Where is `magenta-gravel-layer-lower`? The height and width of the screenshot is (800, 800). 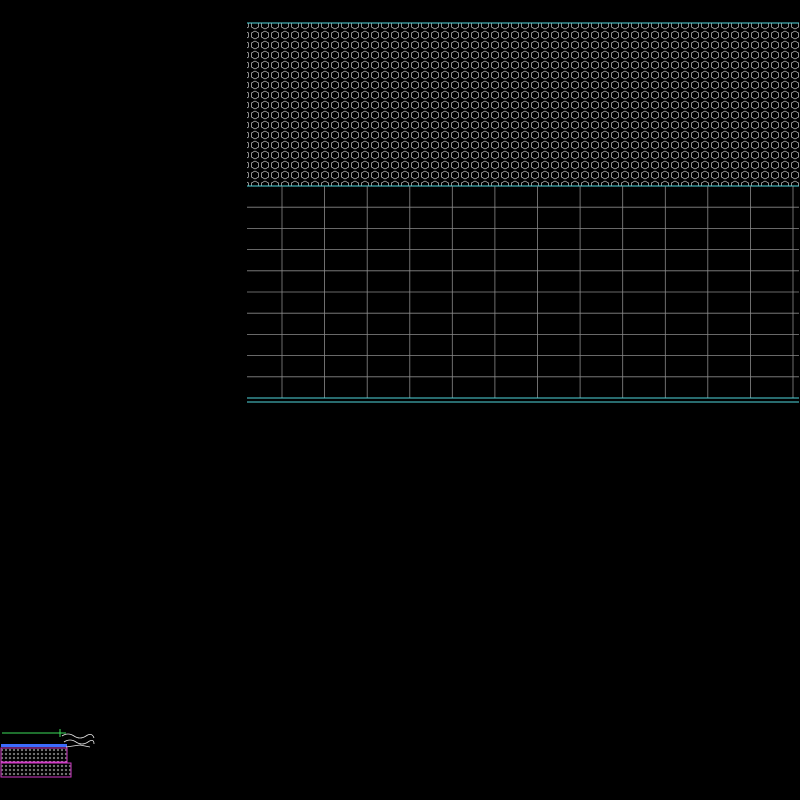 magenta-gravel-layer-lower is located at coordinates (36, 770).